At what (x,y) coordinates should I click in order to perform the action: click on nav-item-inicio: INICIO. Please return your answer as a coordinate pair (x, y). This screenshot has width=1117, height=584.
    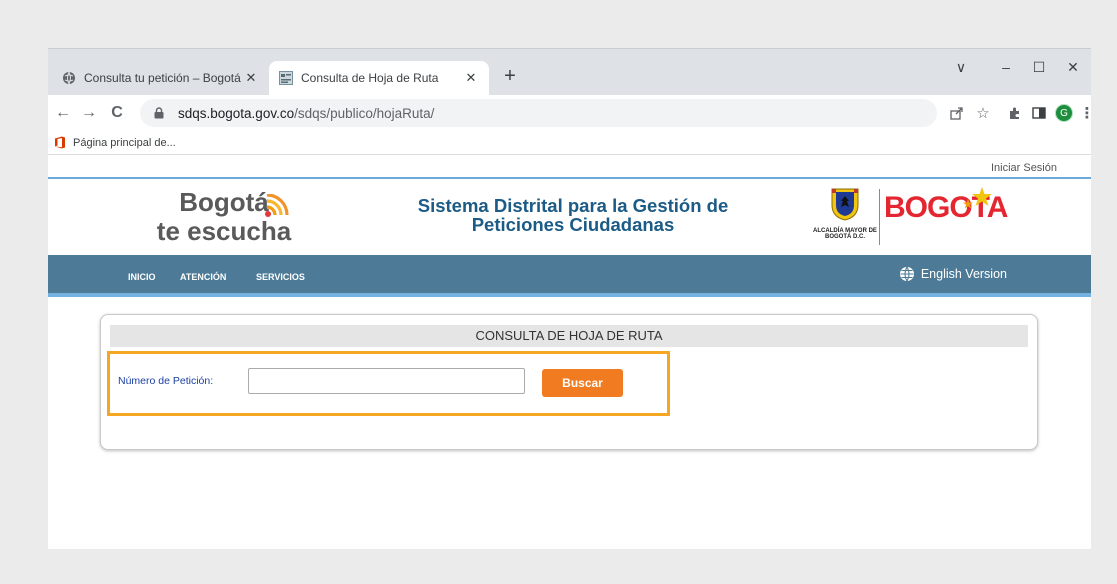
    Looking at the image, I should click on (142, 277).